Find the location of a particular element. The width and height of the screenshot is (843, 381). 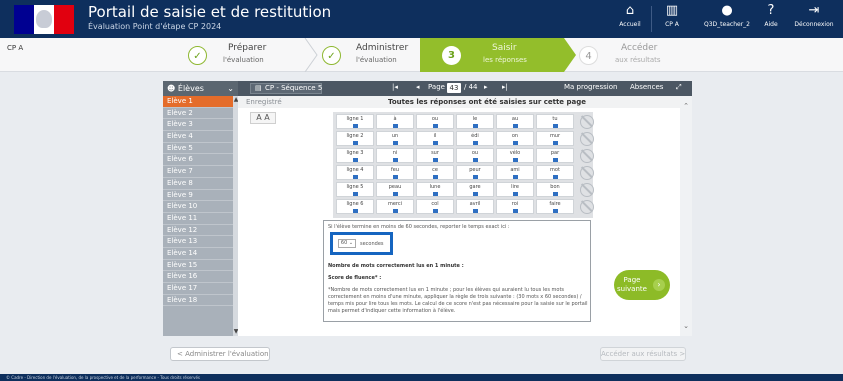

last-page-button: ▸| is located at coordinates (505, 87).